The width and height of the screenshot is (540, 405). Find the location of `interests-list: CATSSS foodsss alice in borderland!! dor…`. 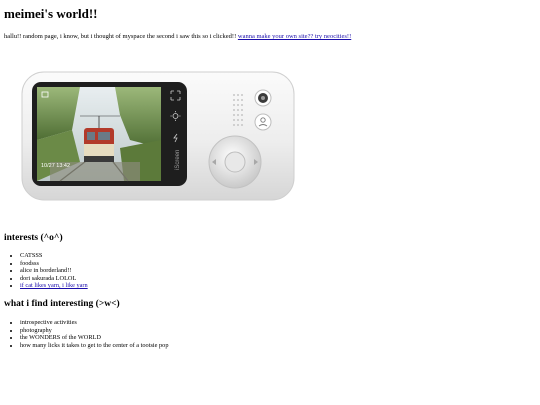

interests-list: CATSSS foodsss alice in borderland!! dor… is located at coordinates (48, 271).